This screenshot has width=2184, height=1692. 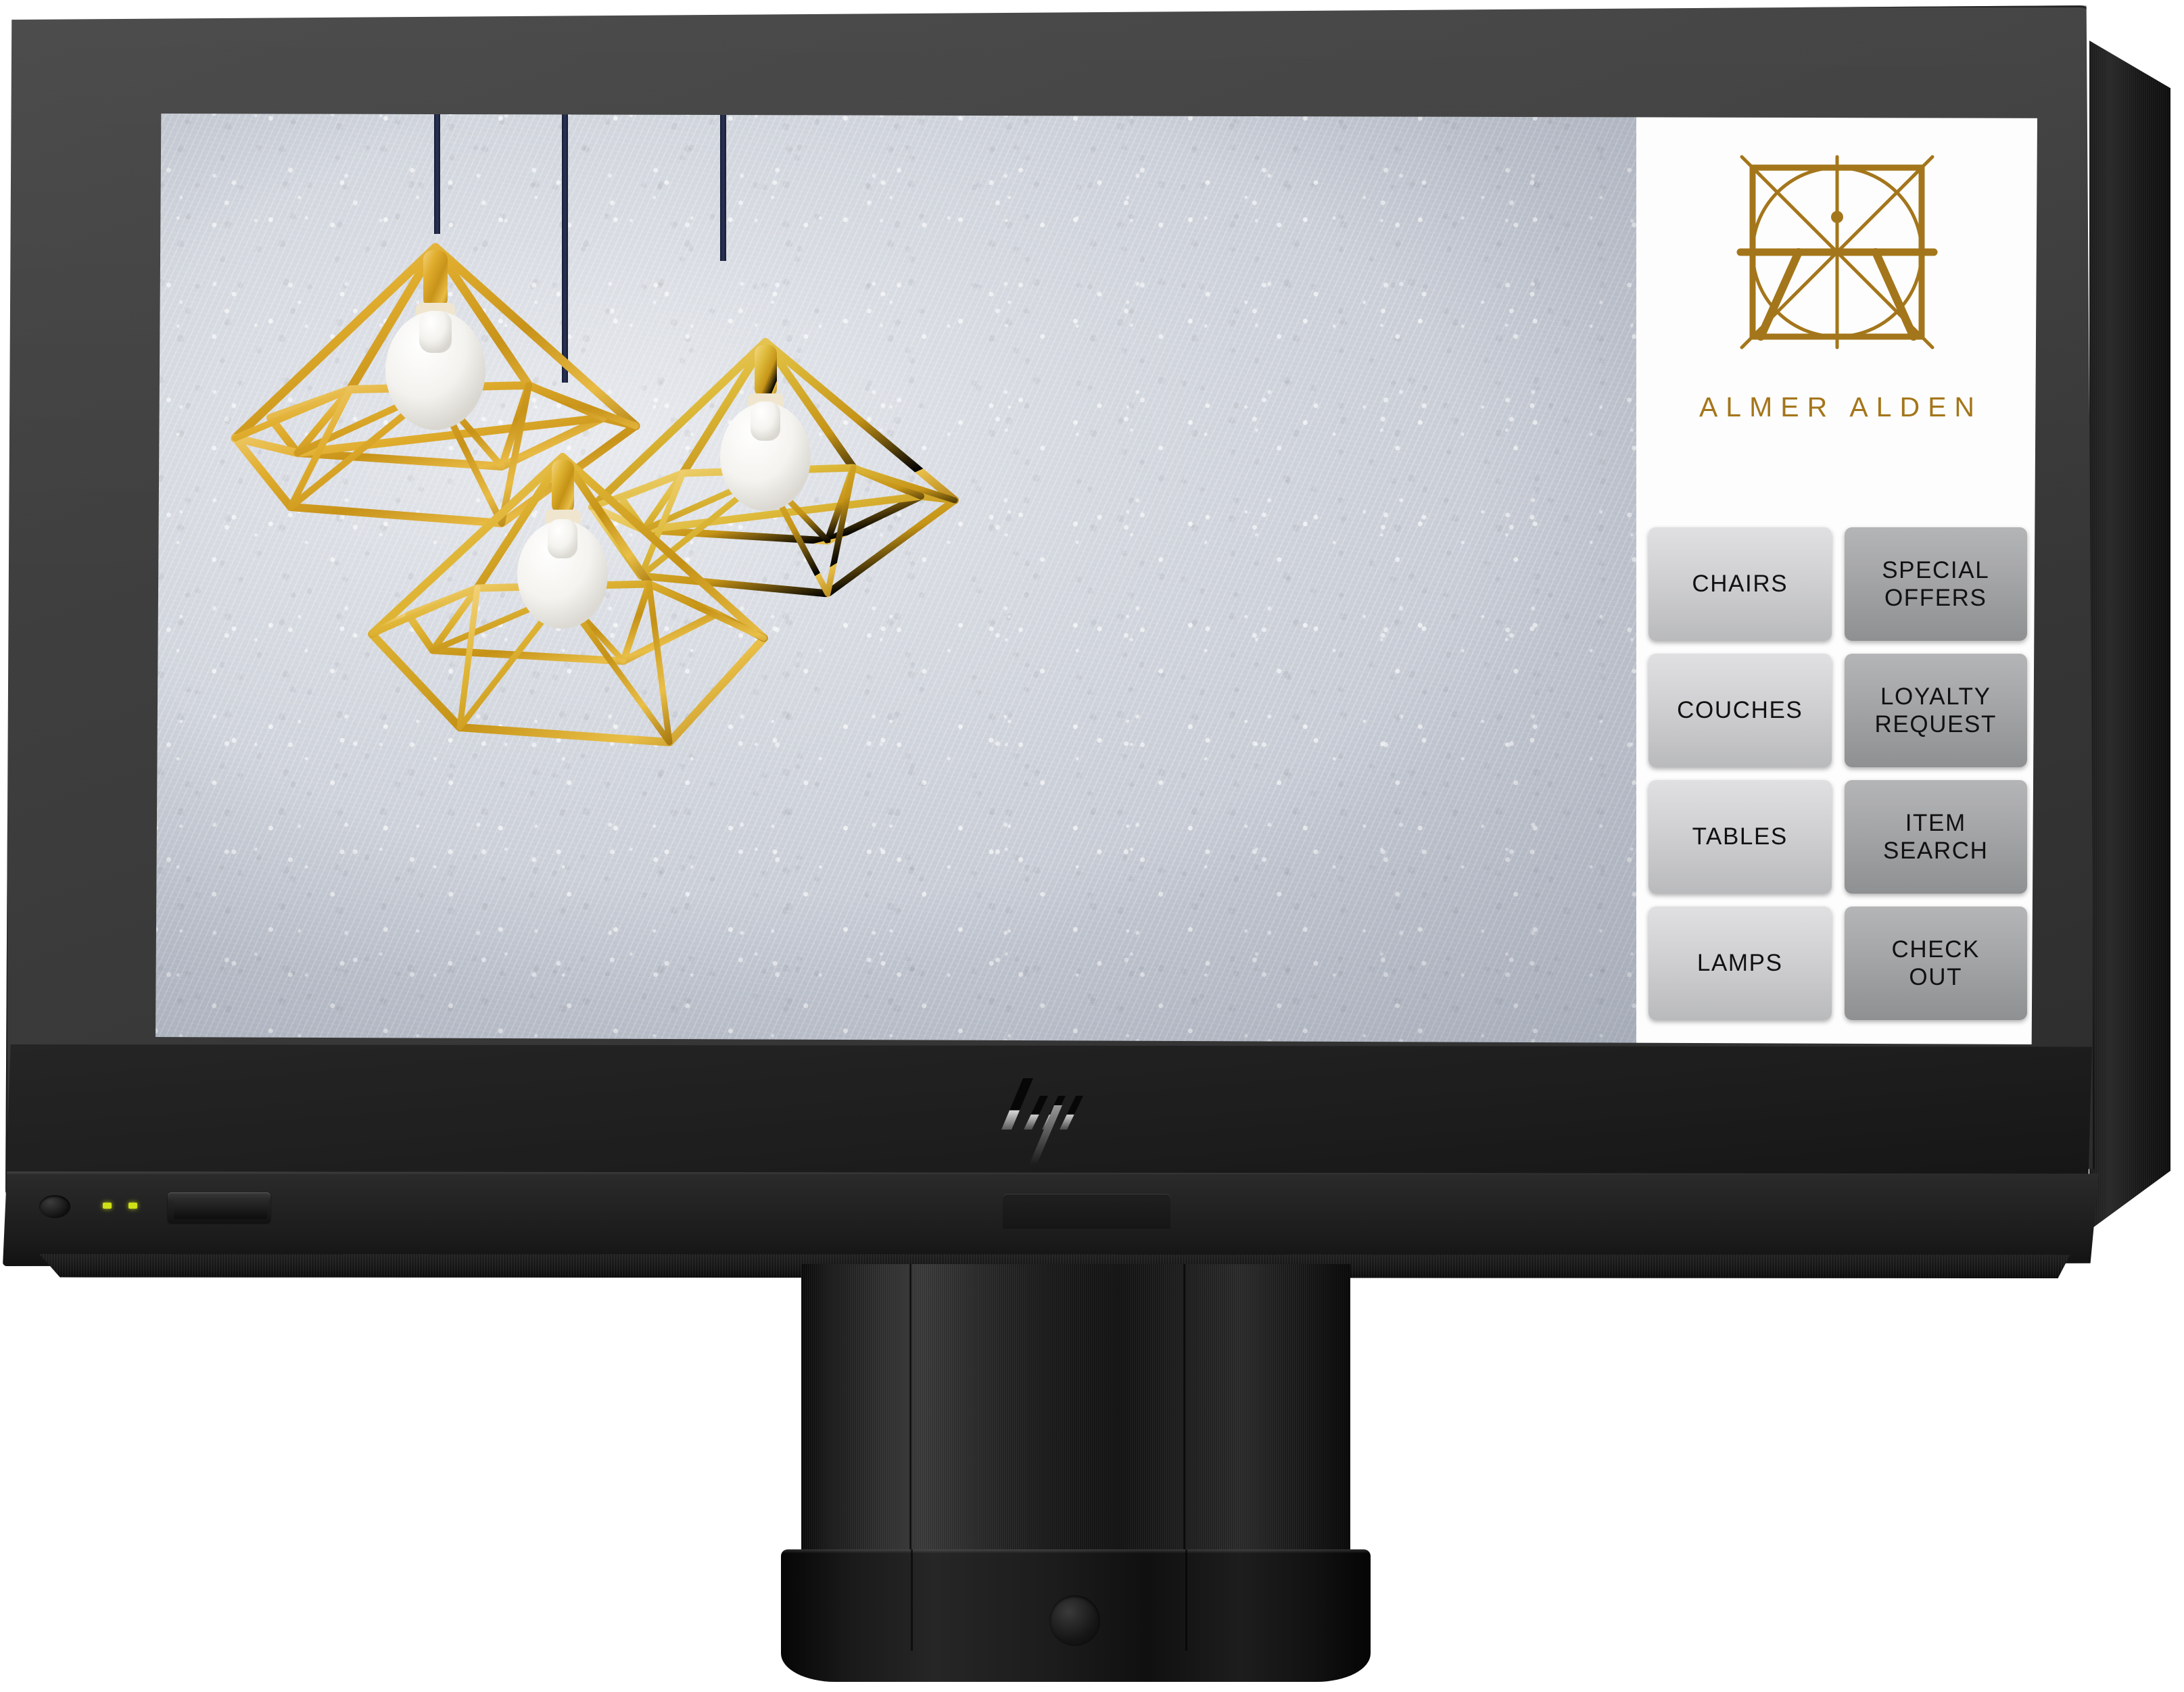 What do you see at coordinates (1074, 1620) in the screenshot?
I see `stand-release-button` at bounding box center [1074, 1620].